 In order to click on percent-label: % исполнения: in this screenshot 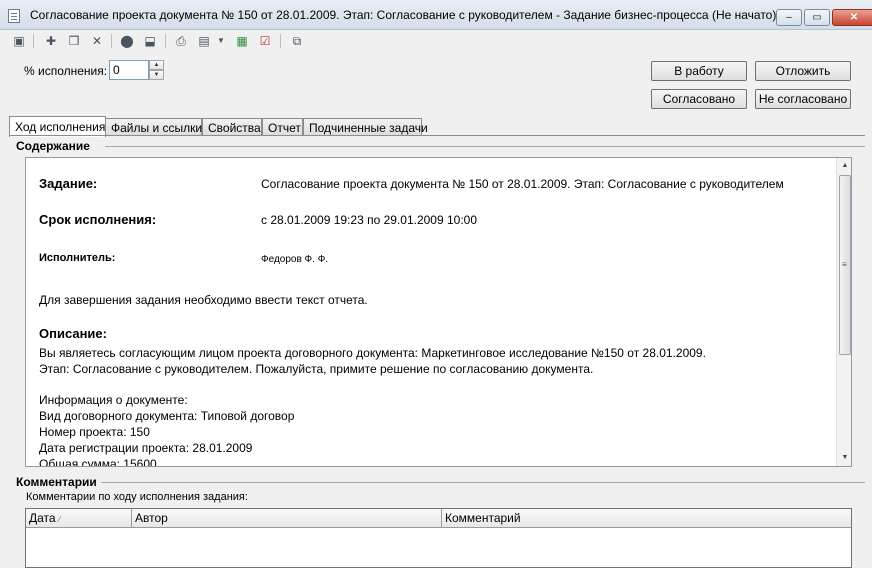, I will do `click(66, 71)`.